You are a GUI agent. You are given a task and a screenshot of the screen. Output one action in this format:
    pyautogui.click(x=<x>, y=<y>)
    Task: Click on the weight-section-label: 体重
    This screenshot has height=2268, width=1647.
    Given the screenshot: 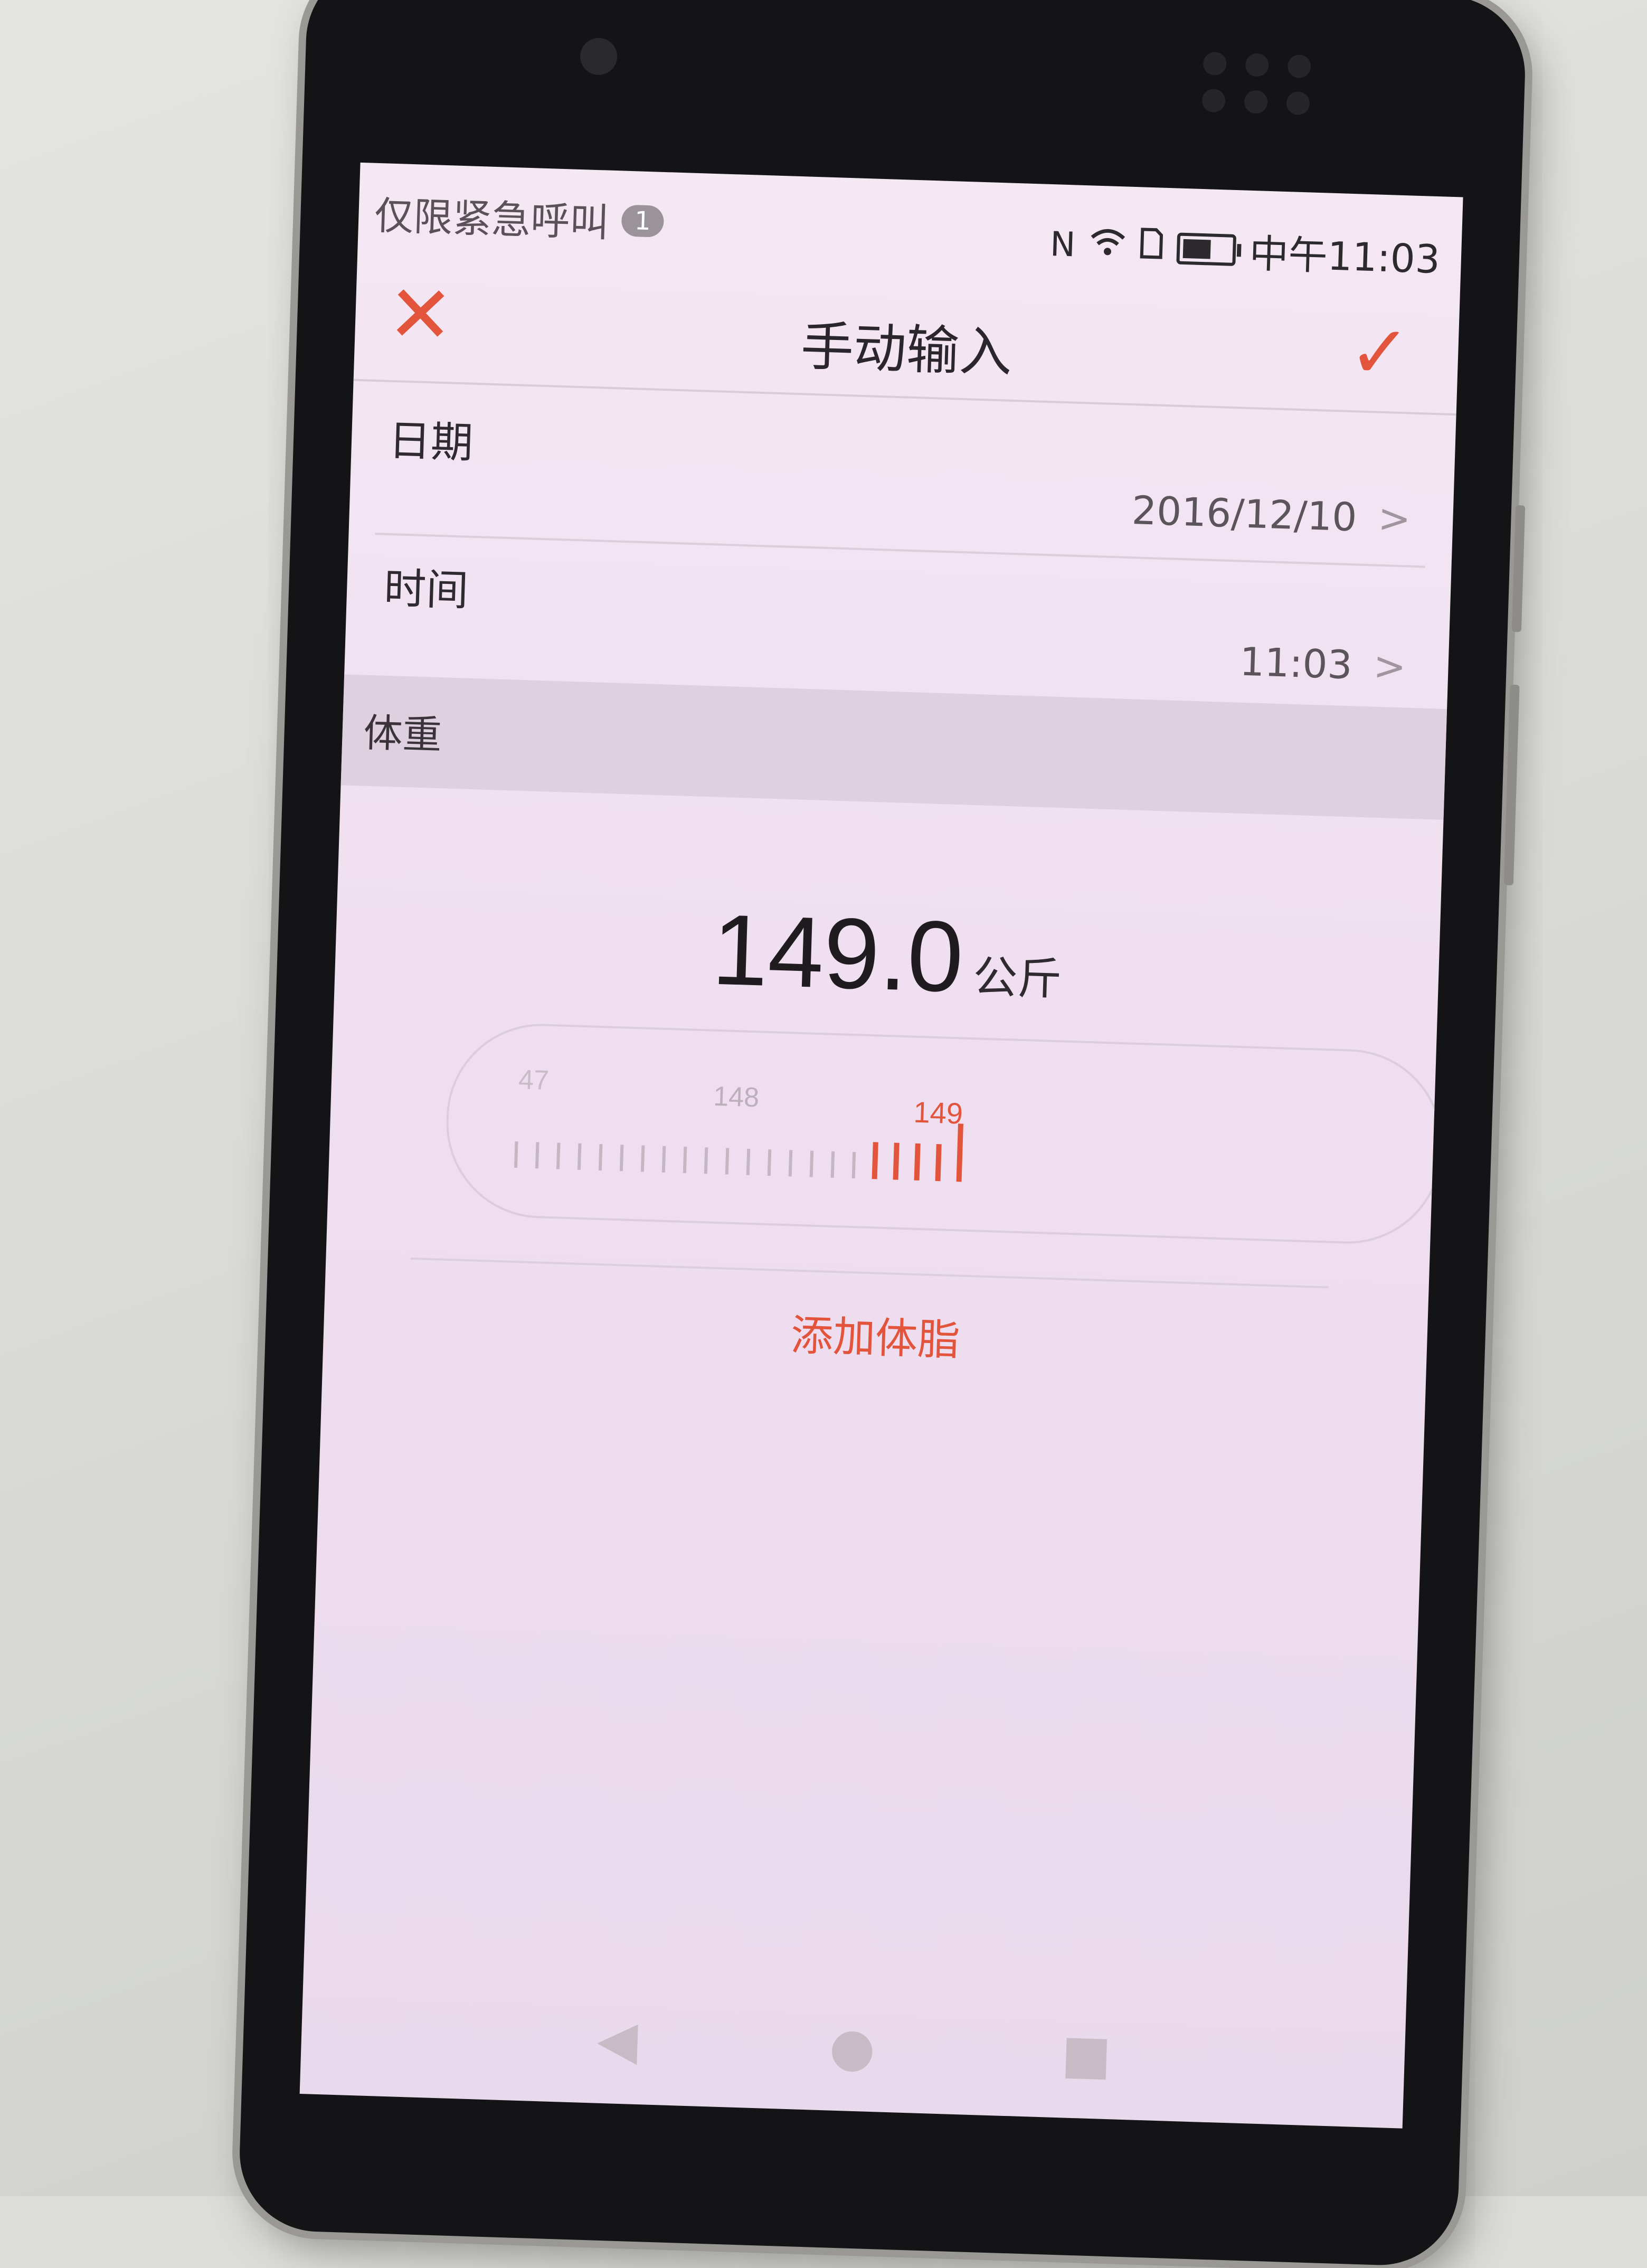 What is the action you would take?
    pyautogui.click(x=402, y=735)
    